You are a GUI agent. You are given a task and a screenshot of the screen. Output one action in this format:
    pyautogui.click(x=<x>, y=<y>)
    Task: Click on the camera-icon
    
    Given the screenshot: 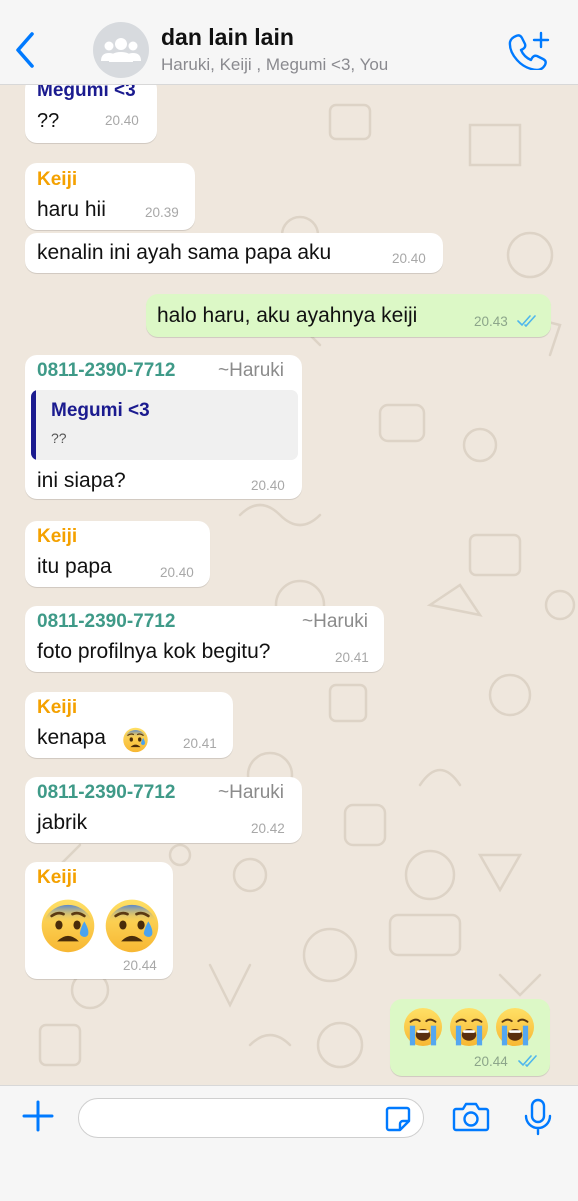 What is the action you would take?
    pyautogui.click(x=471, y=1117)
    